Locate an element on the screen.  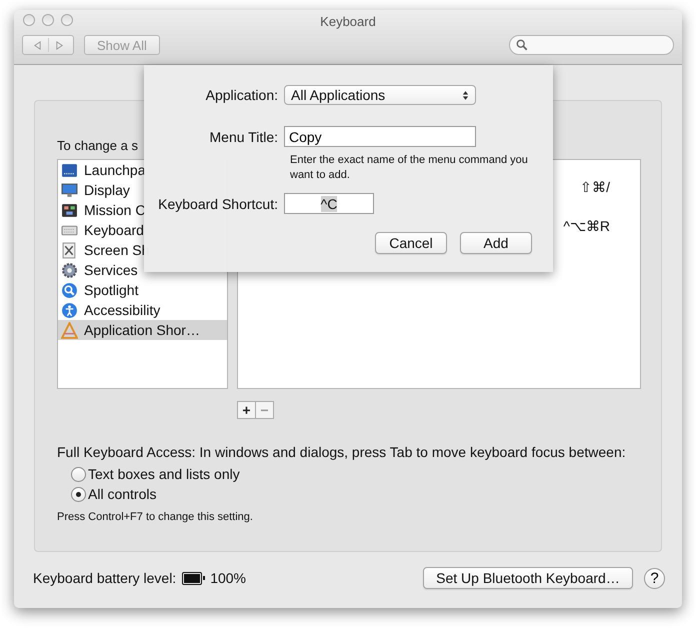
category-item: Spotlight is located at coordinates (142, 290).